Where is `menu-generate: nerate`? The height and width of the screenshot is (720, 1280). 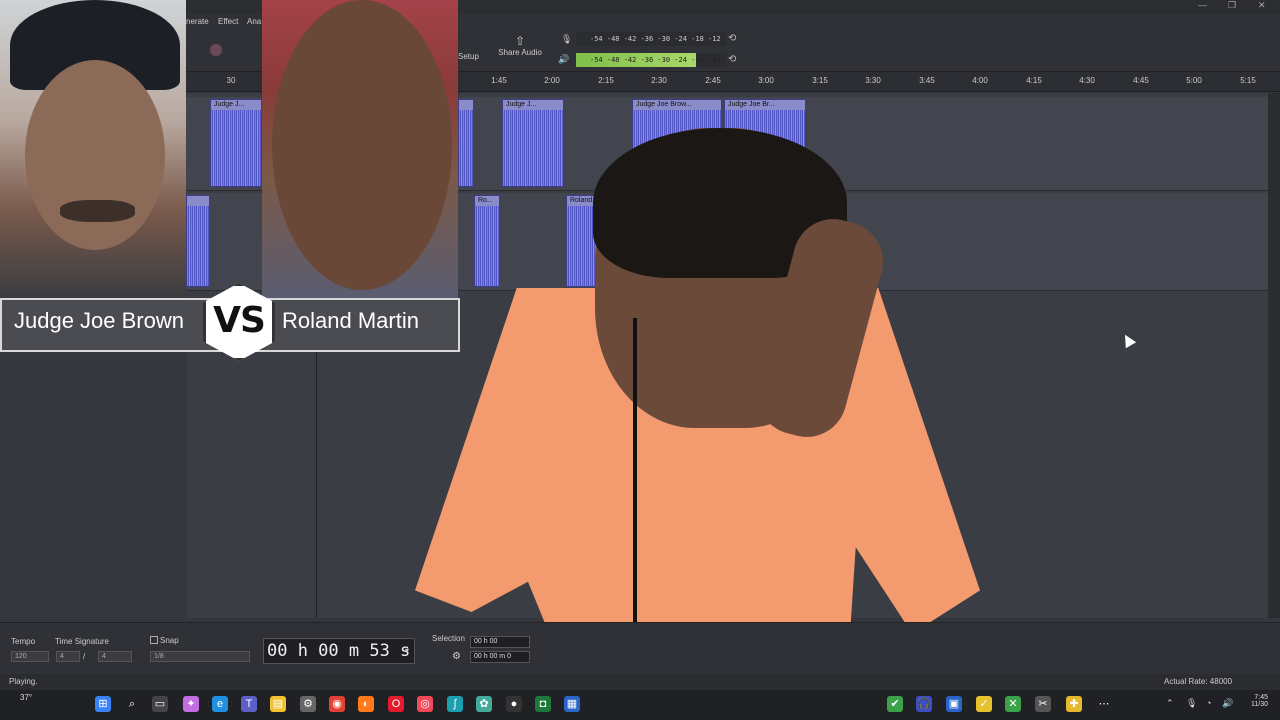 menu-generate: nerate is located at coordinates (197, 21).